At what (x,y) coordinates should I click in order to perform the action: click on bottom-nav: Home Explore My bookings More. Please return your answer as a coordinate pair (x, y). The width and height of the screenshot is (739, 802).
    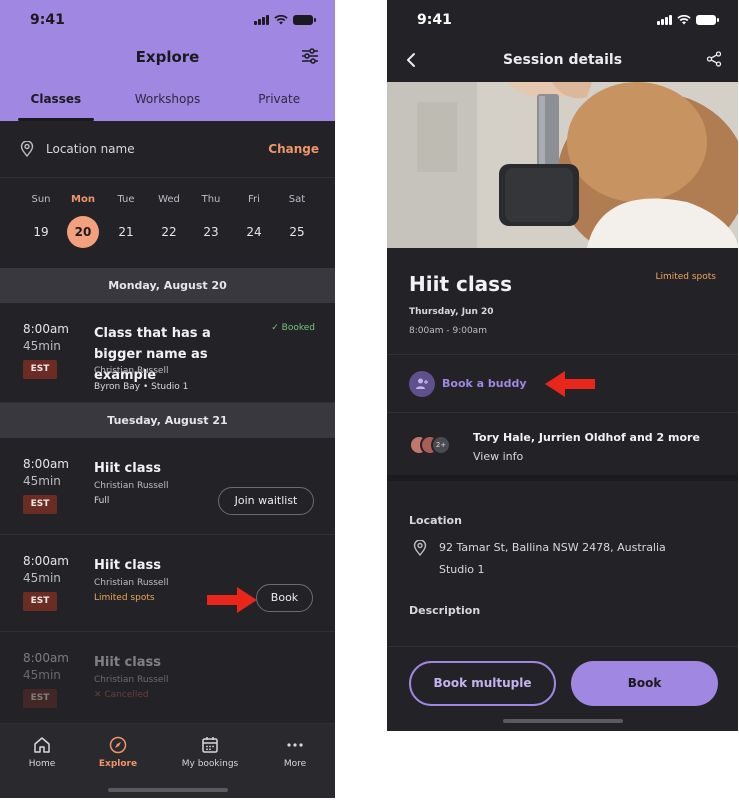
    Looking at the image, I should click on (167, 760).